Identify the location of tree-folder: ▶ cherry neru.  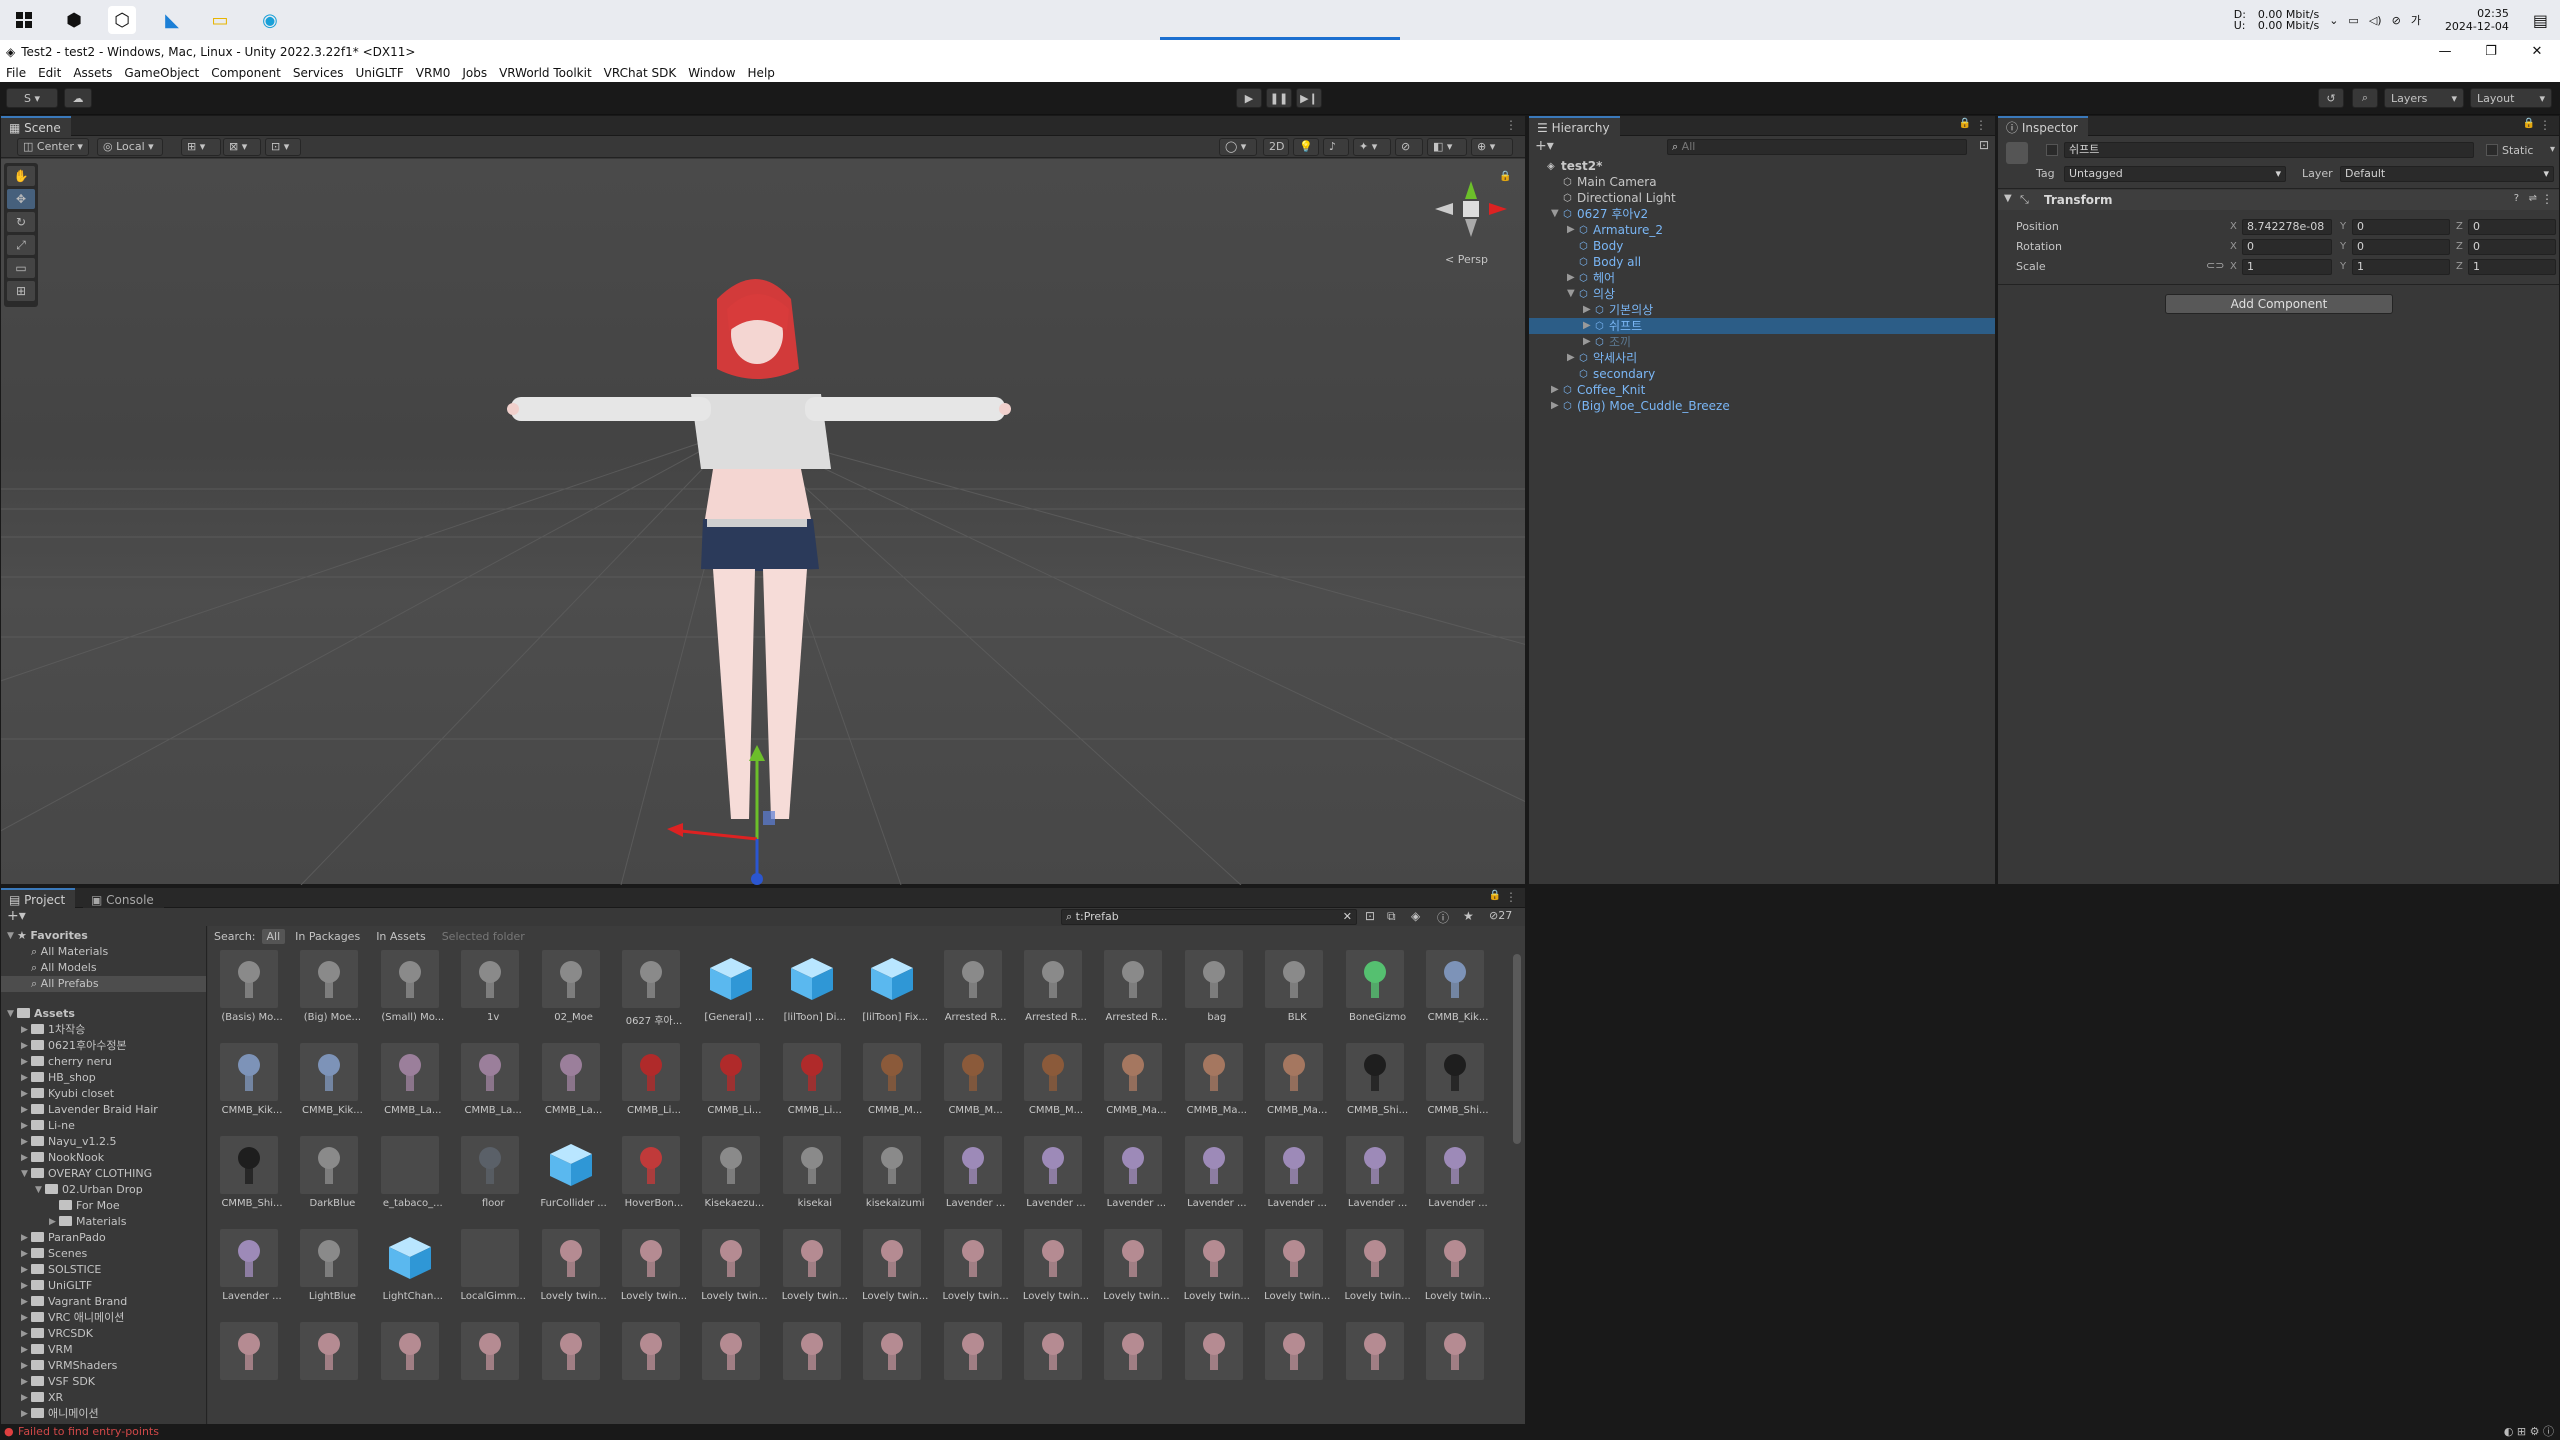
(103, 1062).